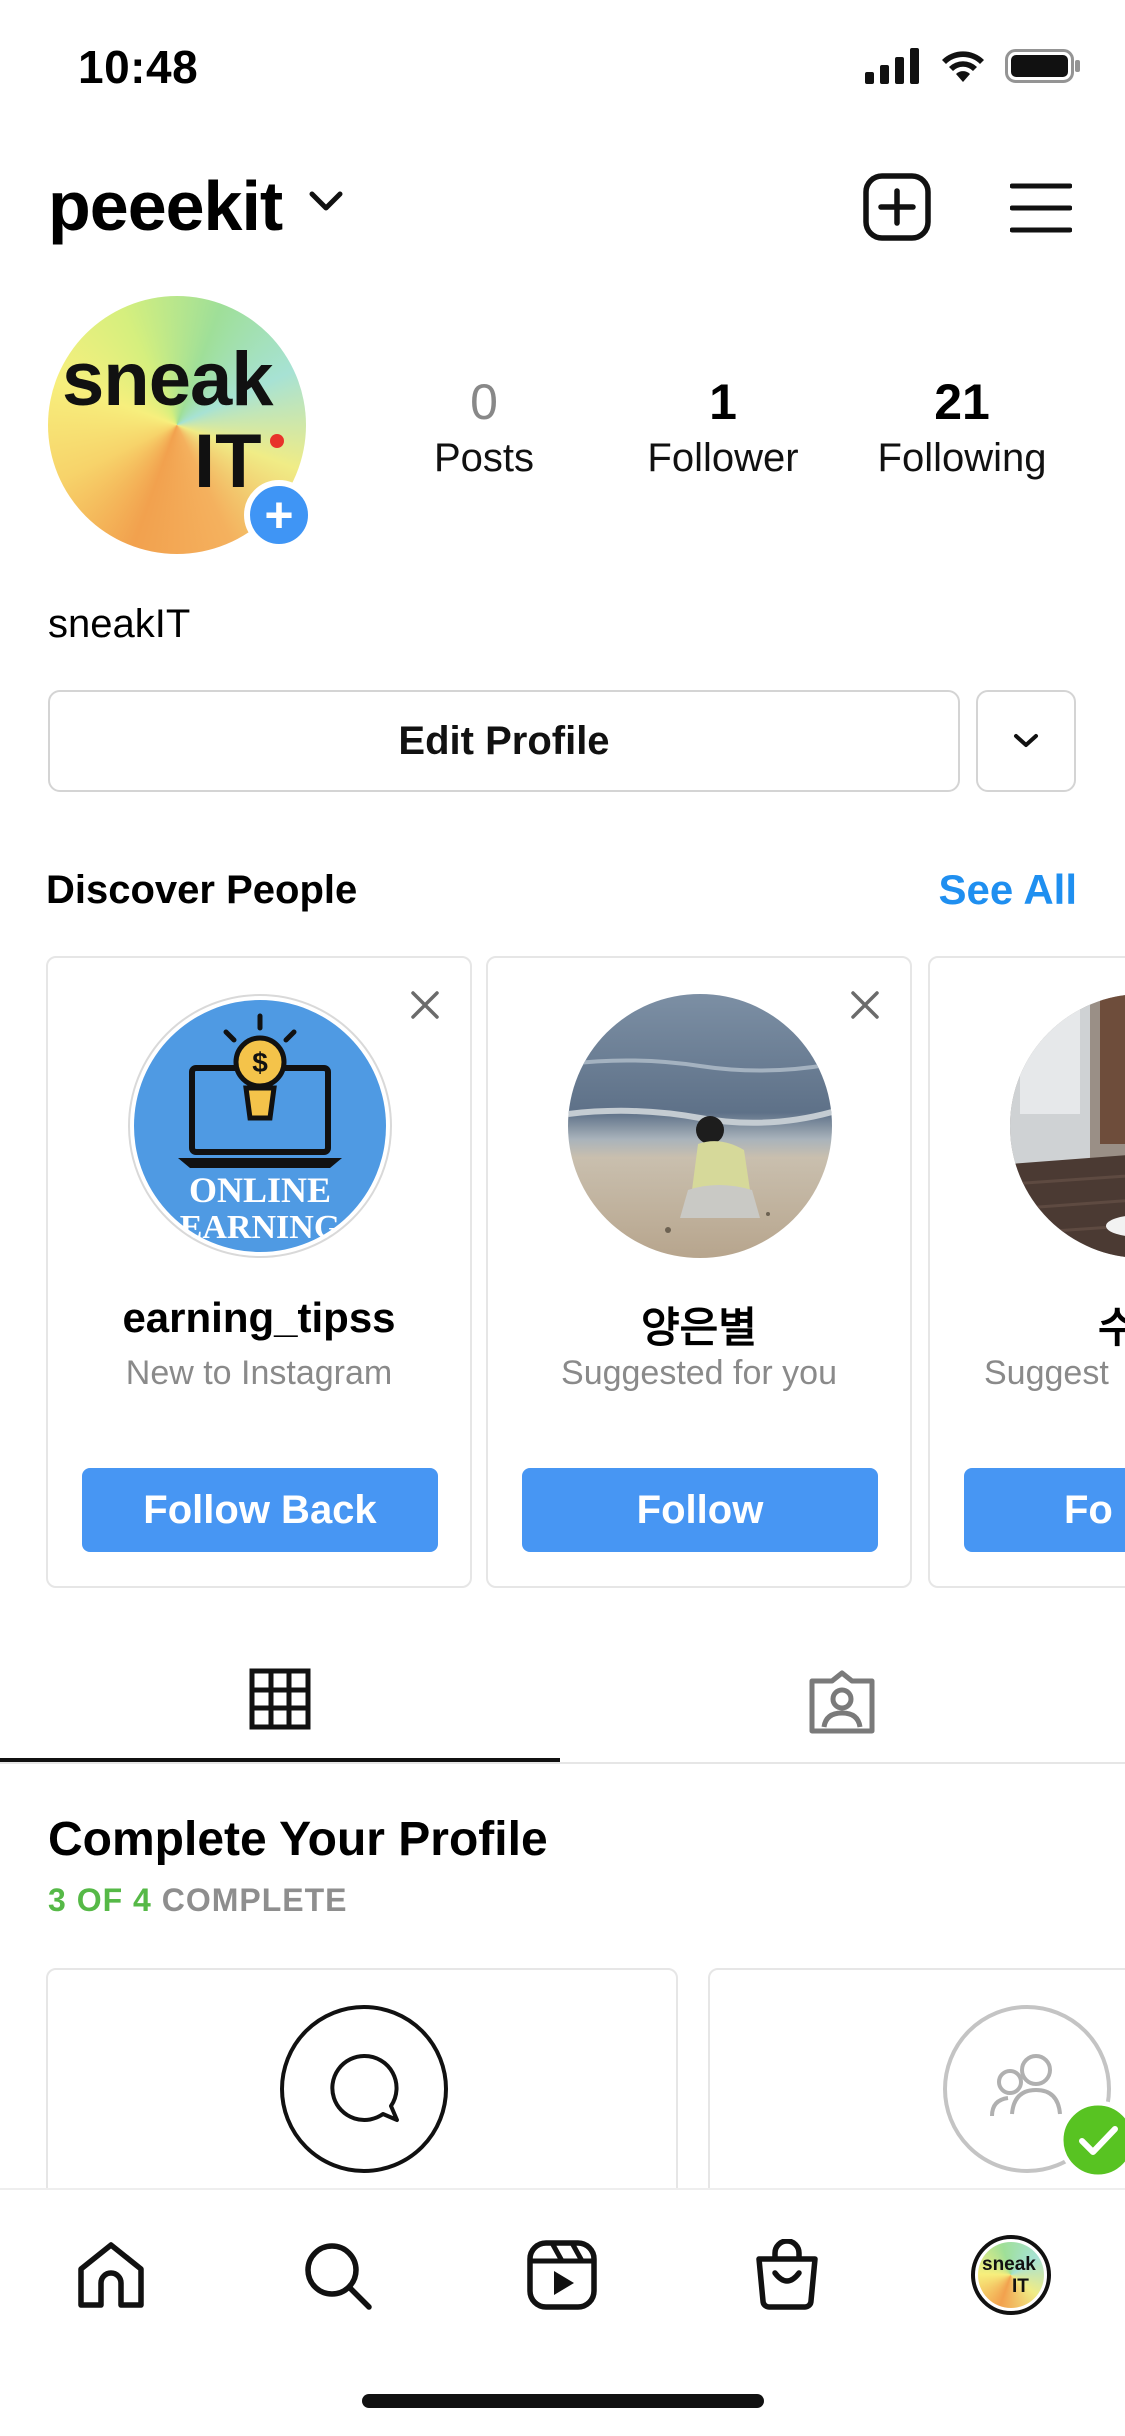 Image resolution: width=1125 pixels, height=2436 pixels. I want to click on home-icon, so click(111, 2275).